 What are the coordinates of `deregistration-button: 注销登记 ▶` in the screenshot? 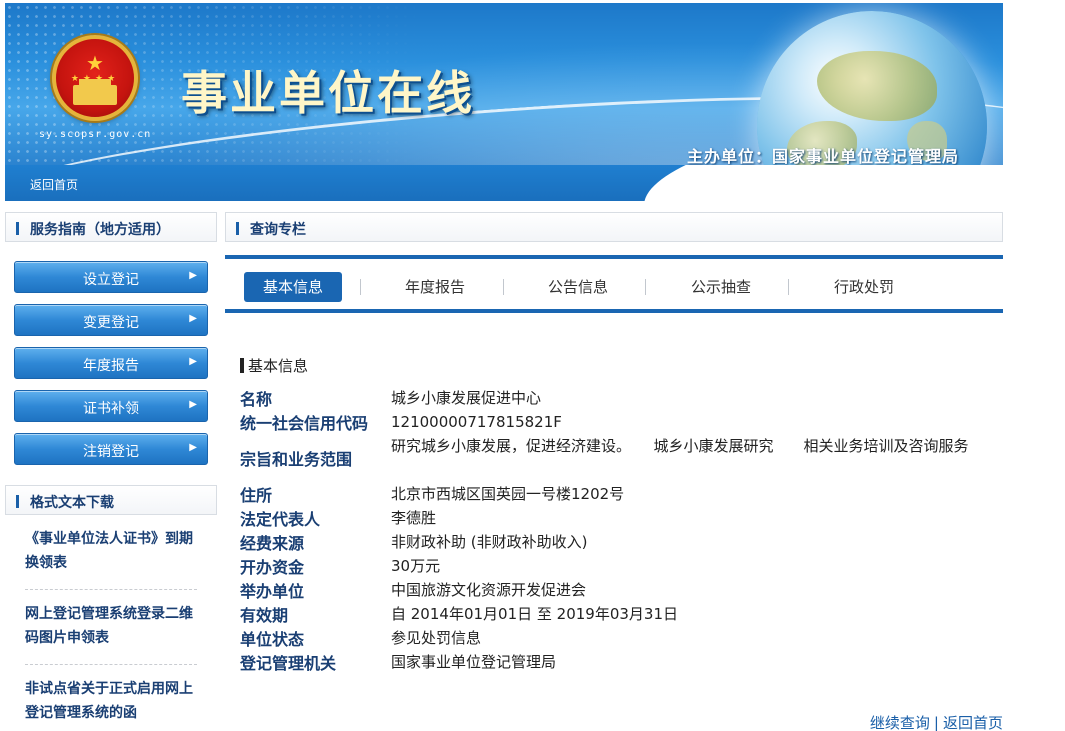 It's located at (111, 449).